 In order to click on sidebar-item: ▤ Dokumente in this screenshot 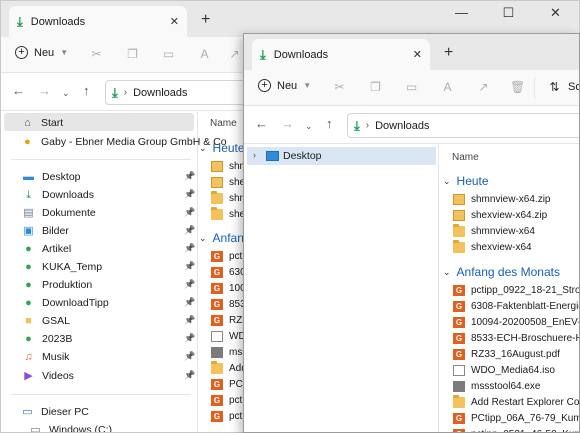, I will do `click(58, 213)`.